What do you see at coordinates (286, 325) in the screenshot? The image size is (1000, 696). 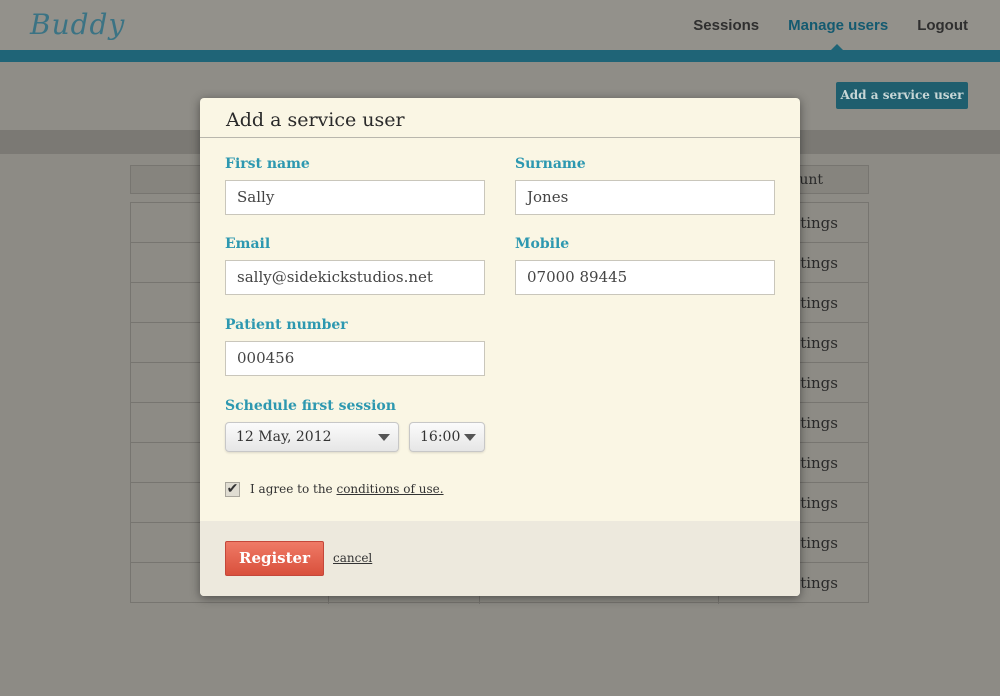 I see `patient-number-label: Patient number` at bounding box center [286, 325].